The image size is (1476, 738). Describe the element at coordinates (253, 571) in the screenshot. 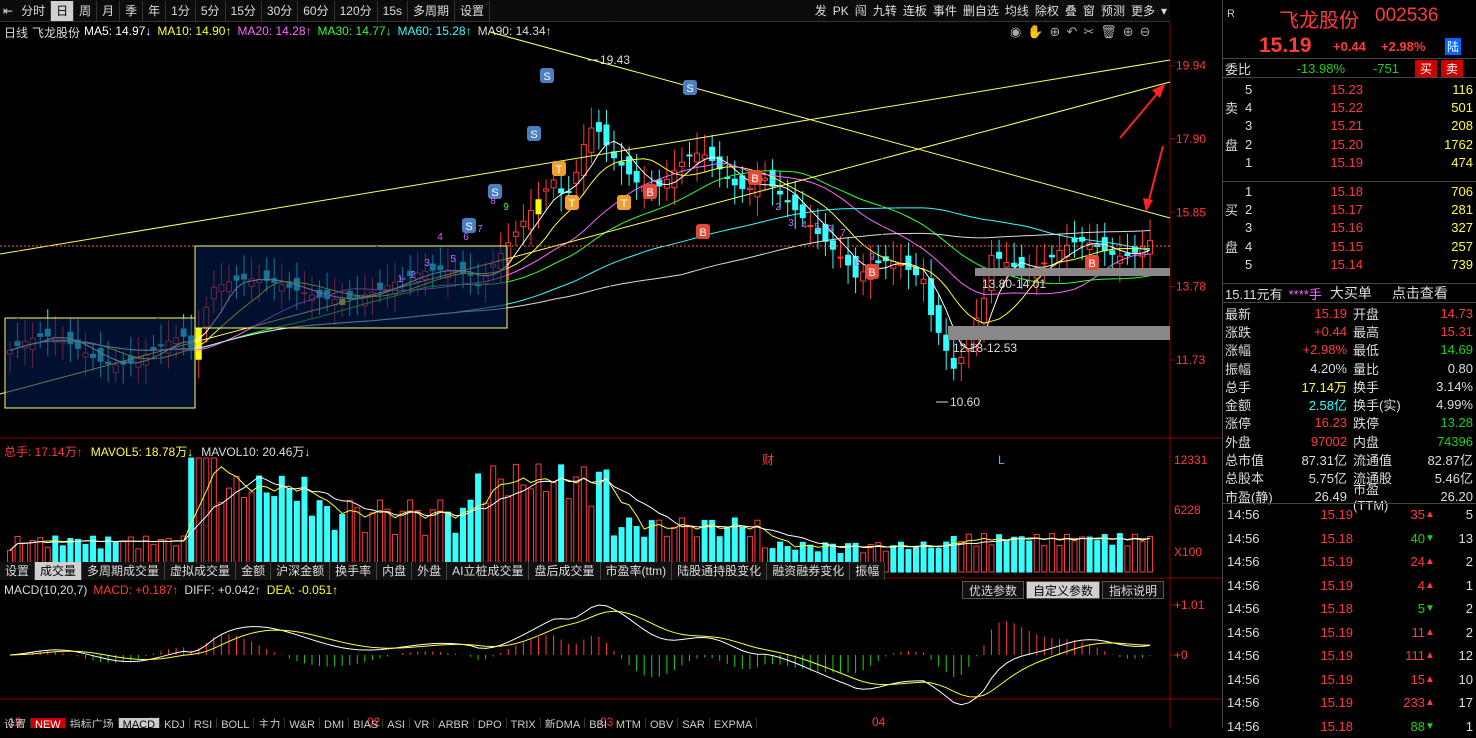

I see `indicator-tab-4: 金额` at that location.